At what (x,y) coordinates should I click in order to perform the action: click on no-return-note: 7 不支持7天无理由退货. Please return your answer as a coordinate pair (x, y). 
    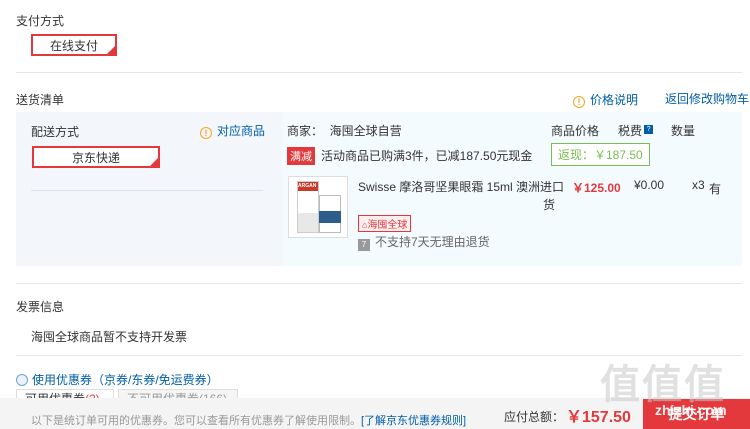
    Looking at the image, I should click on (424, 242).